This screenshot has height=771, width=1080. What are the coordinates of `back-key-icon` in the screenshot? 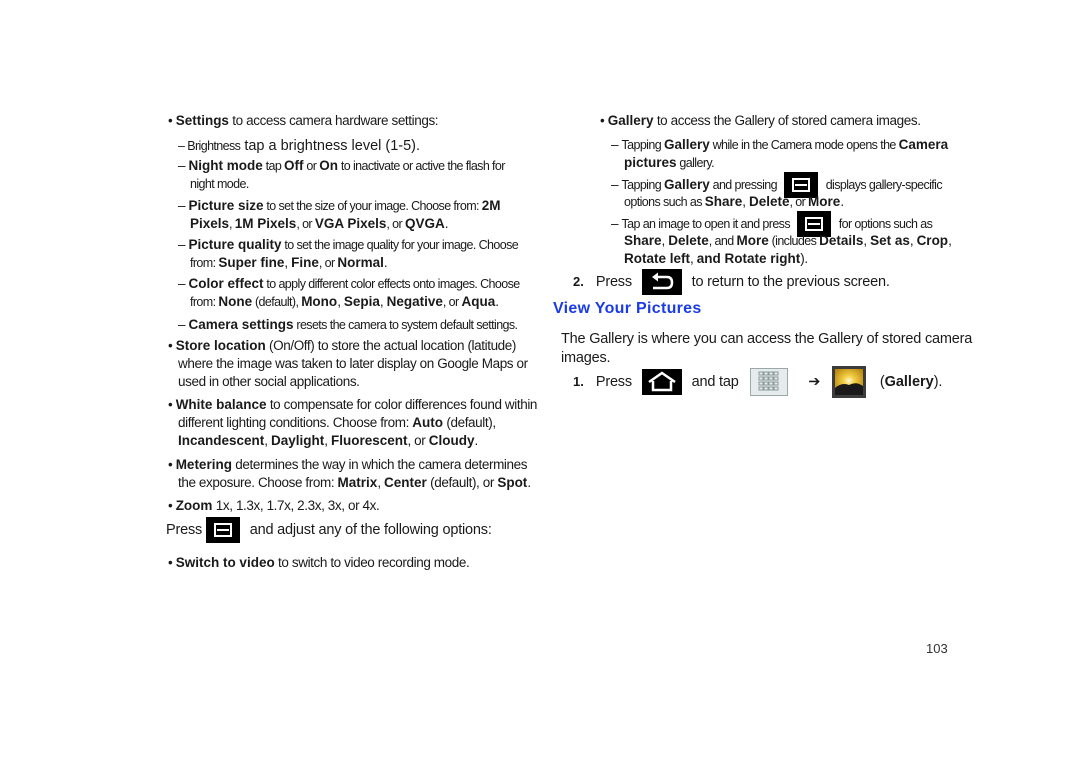 It's located at (661, 282).